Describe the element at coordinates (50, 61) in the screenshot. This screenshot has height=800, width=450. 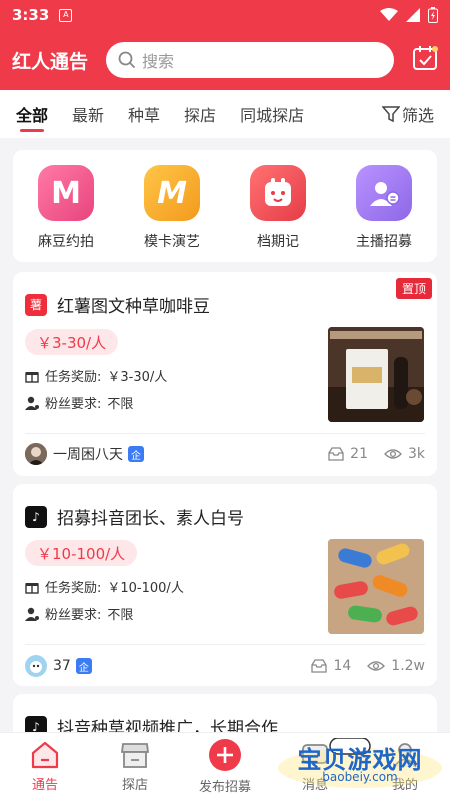
I see `app-title: 红人通告` at that location.